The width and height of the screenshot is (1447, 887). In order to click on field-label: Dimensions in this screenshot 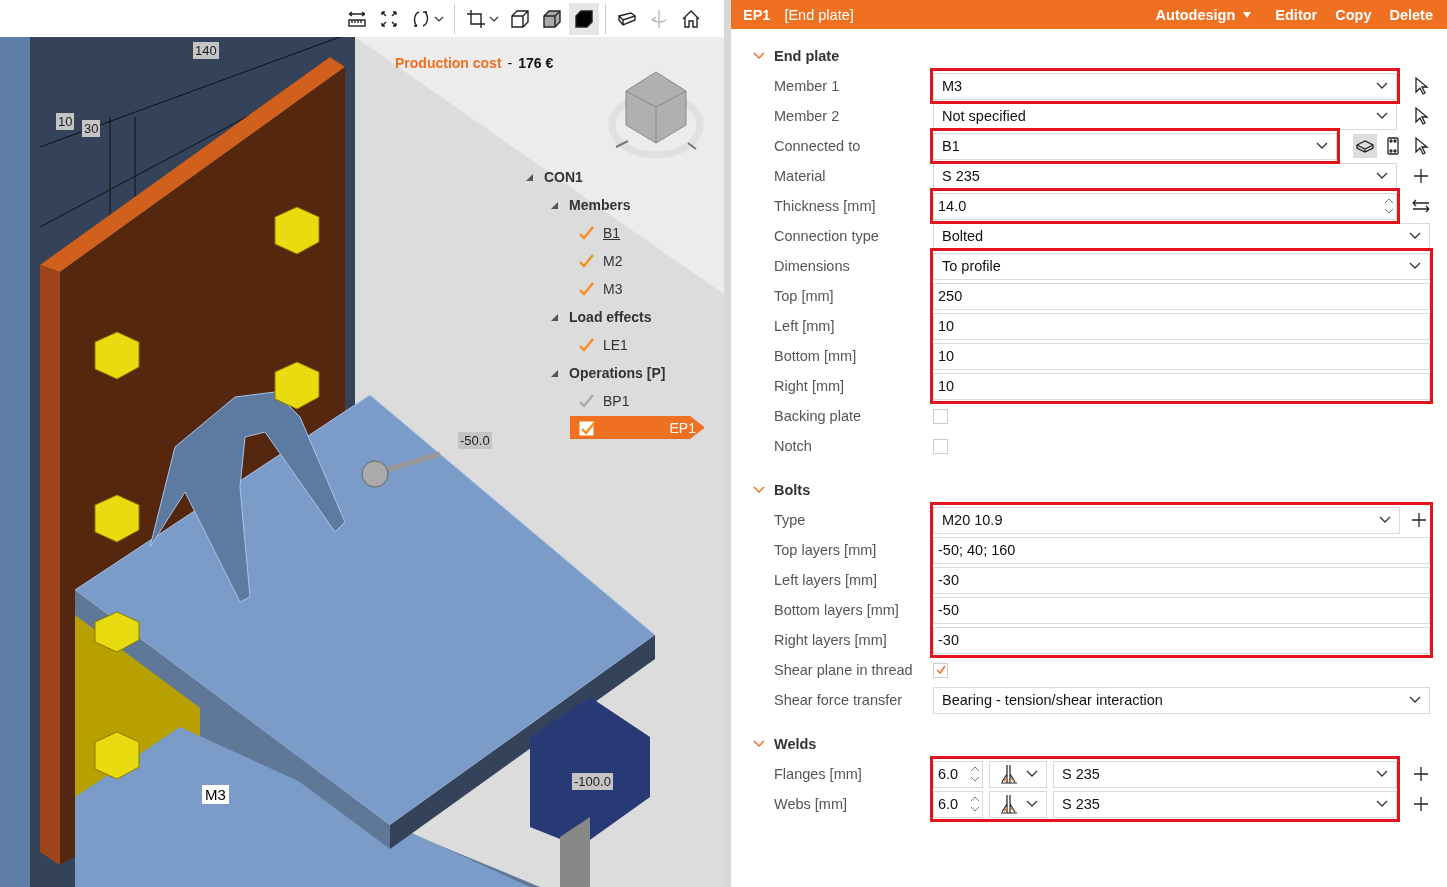, I will do `click(812, 266)`.